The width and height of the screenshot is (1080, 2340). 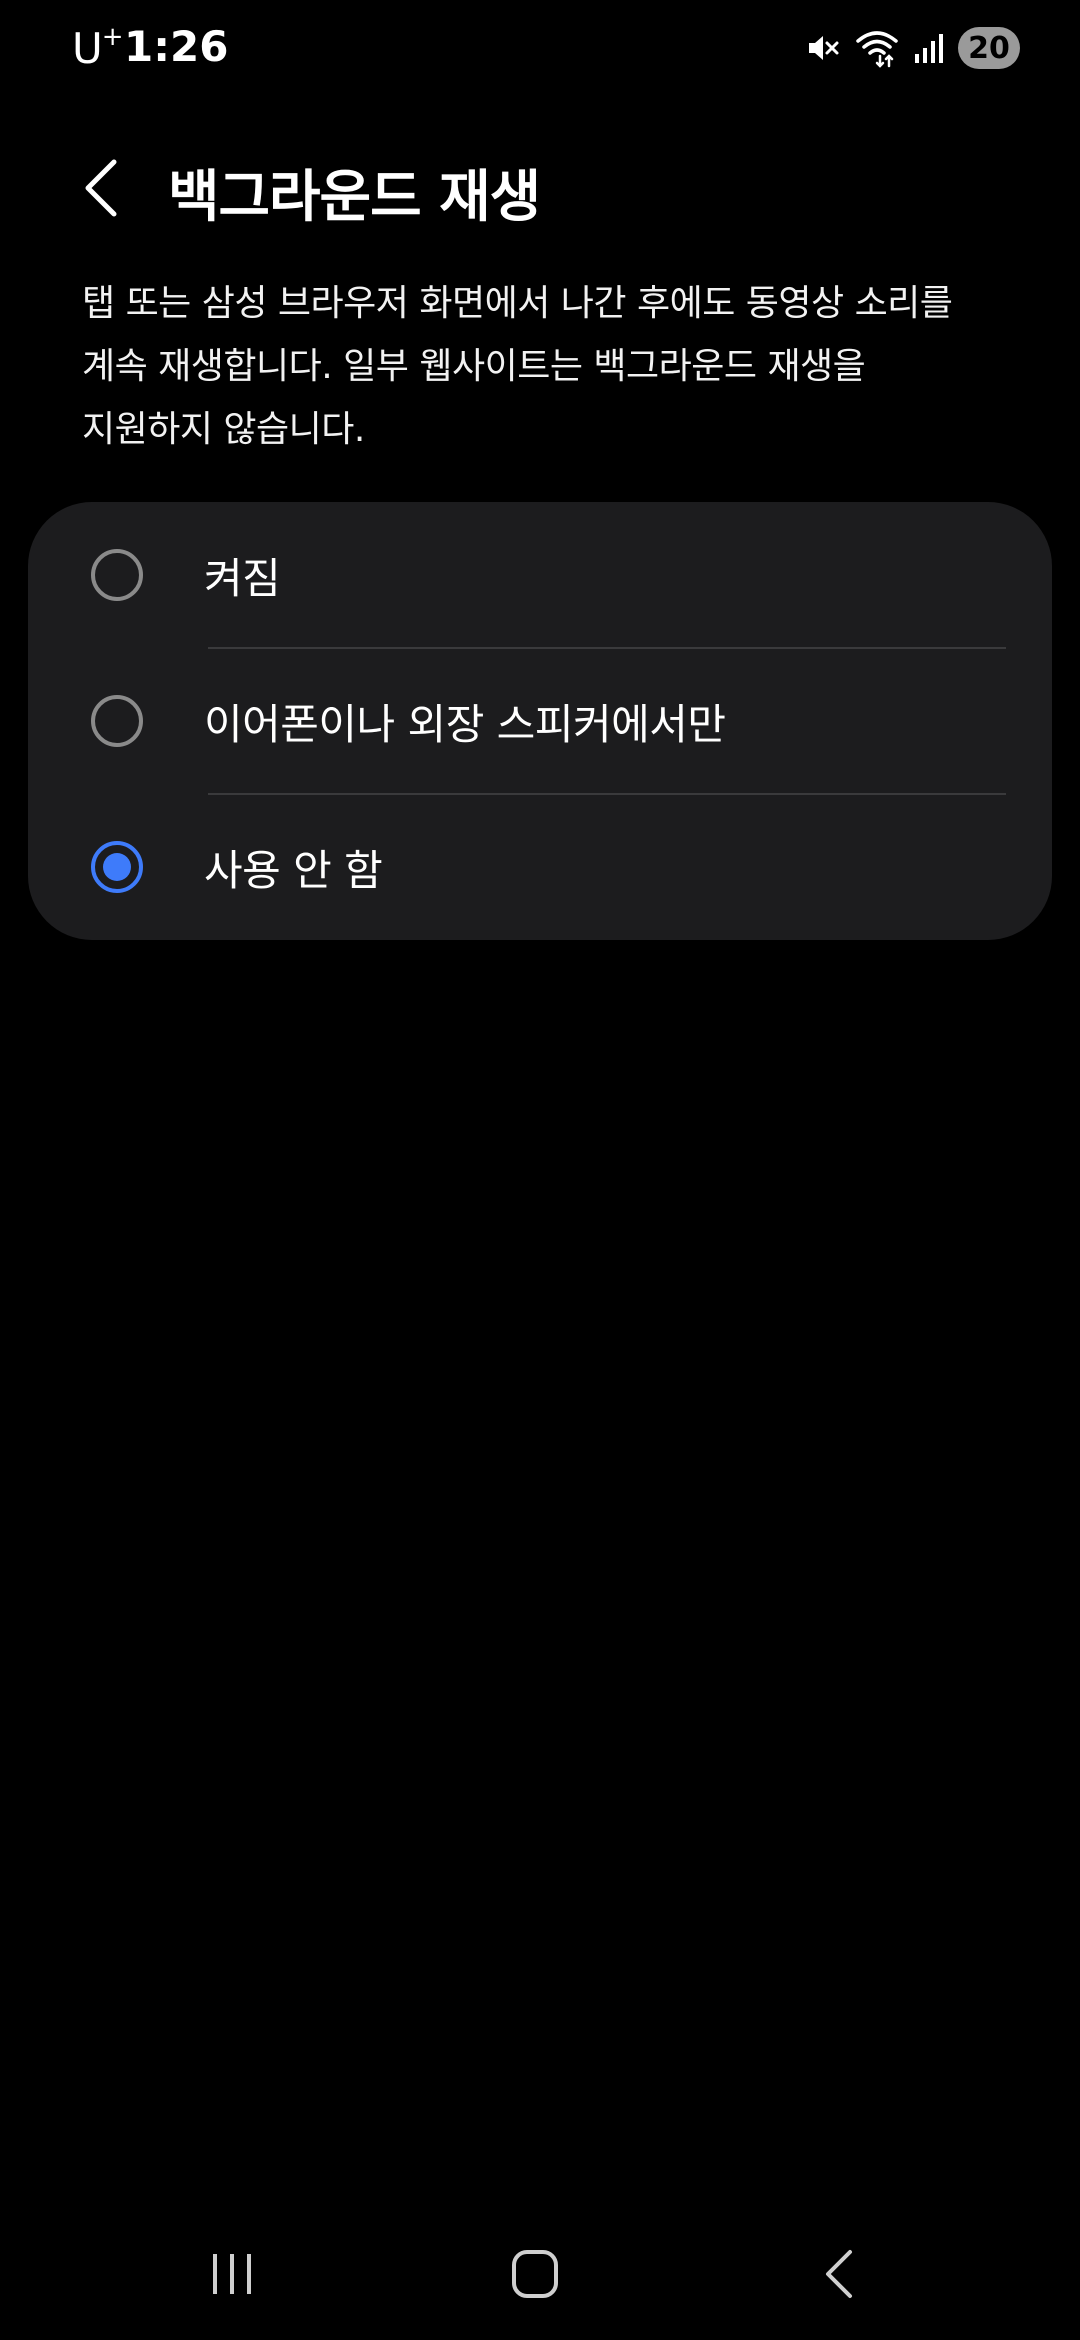 I want to click on navigation-bar, so click(x=540, y=2280).